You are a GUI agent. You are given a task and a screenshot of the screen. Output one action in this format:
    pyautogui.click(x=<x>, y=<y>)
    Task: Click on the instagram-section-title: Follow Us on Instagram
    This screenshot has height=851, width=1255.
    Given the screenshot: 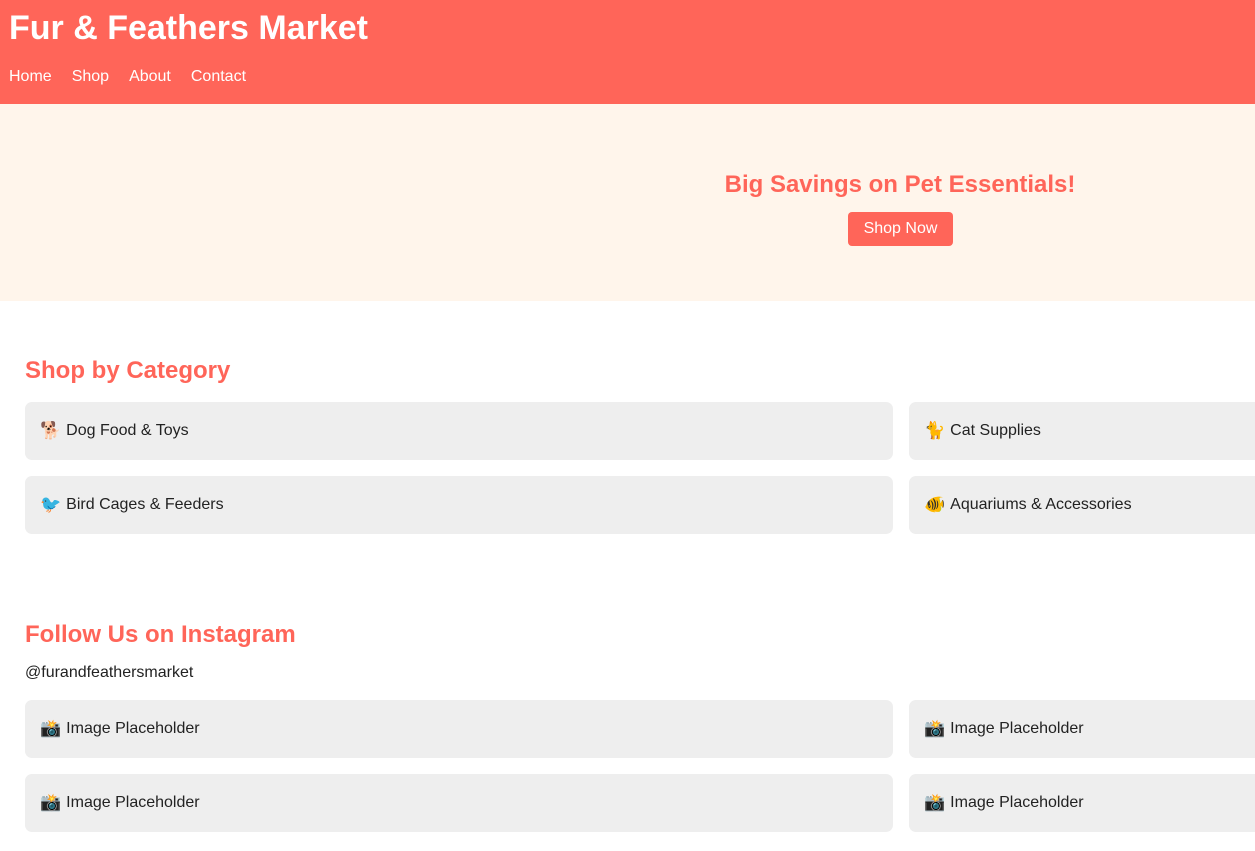 What is the action you would take?
    pyautogui.click(x=160, y=634)
    